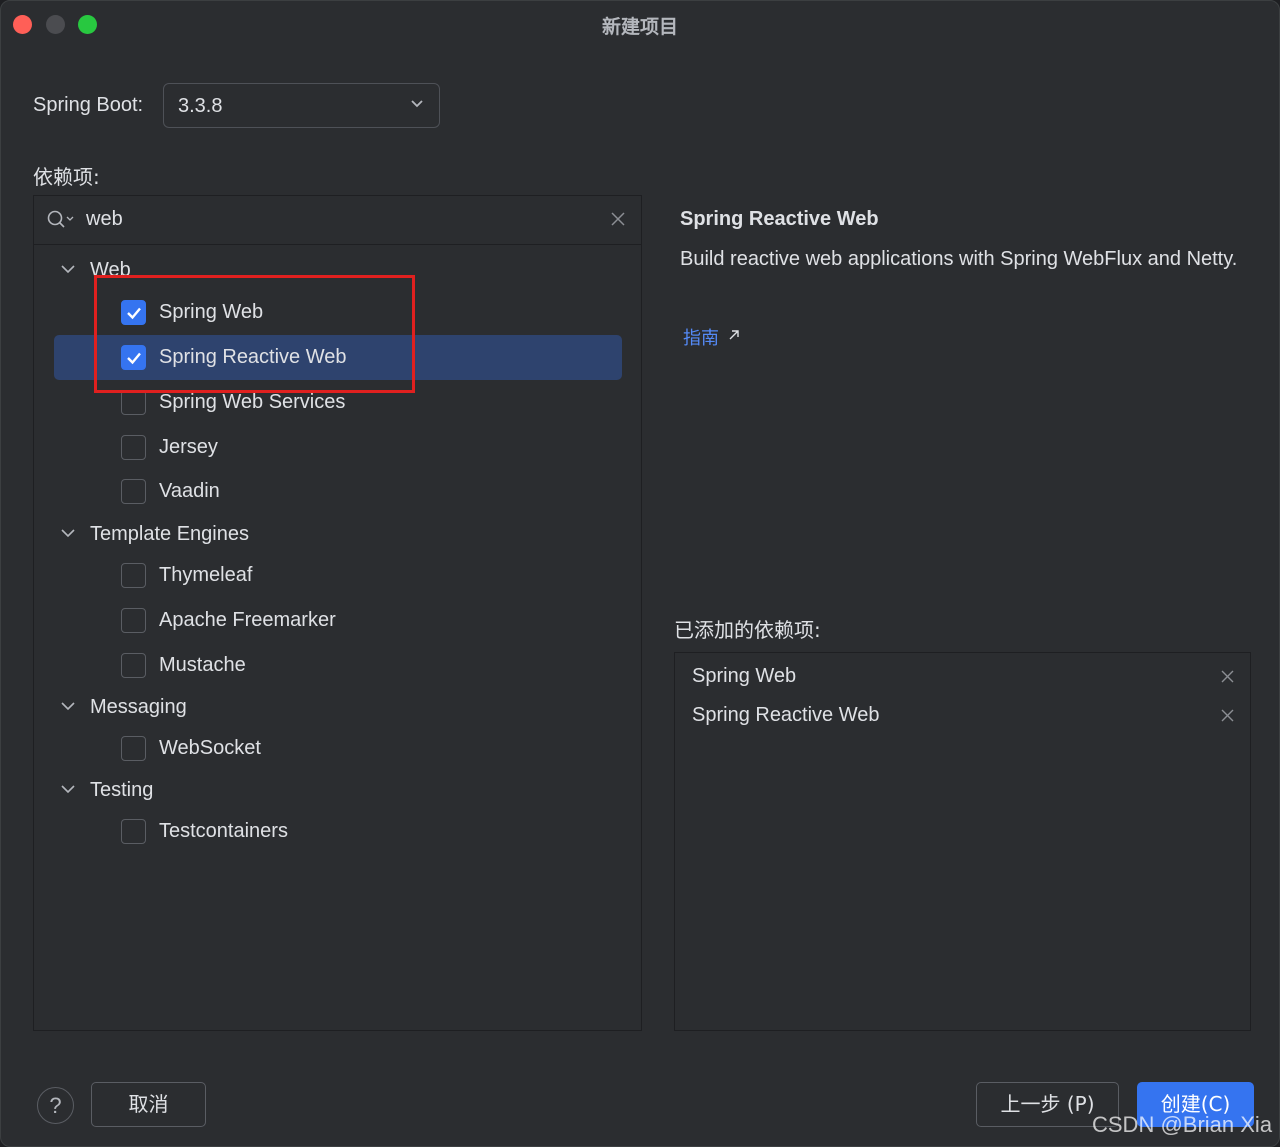 The width and height of the screenshot is (1280, 1147). Describe the element at coordinates (618, 219) in the screenshot. I see `clear-search-icon` at that location.